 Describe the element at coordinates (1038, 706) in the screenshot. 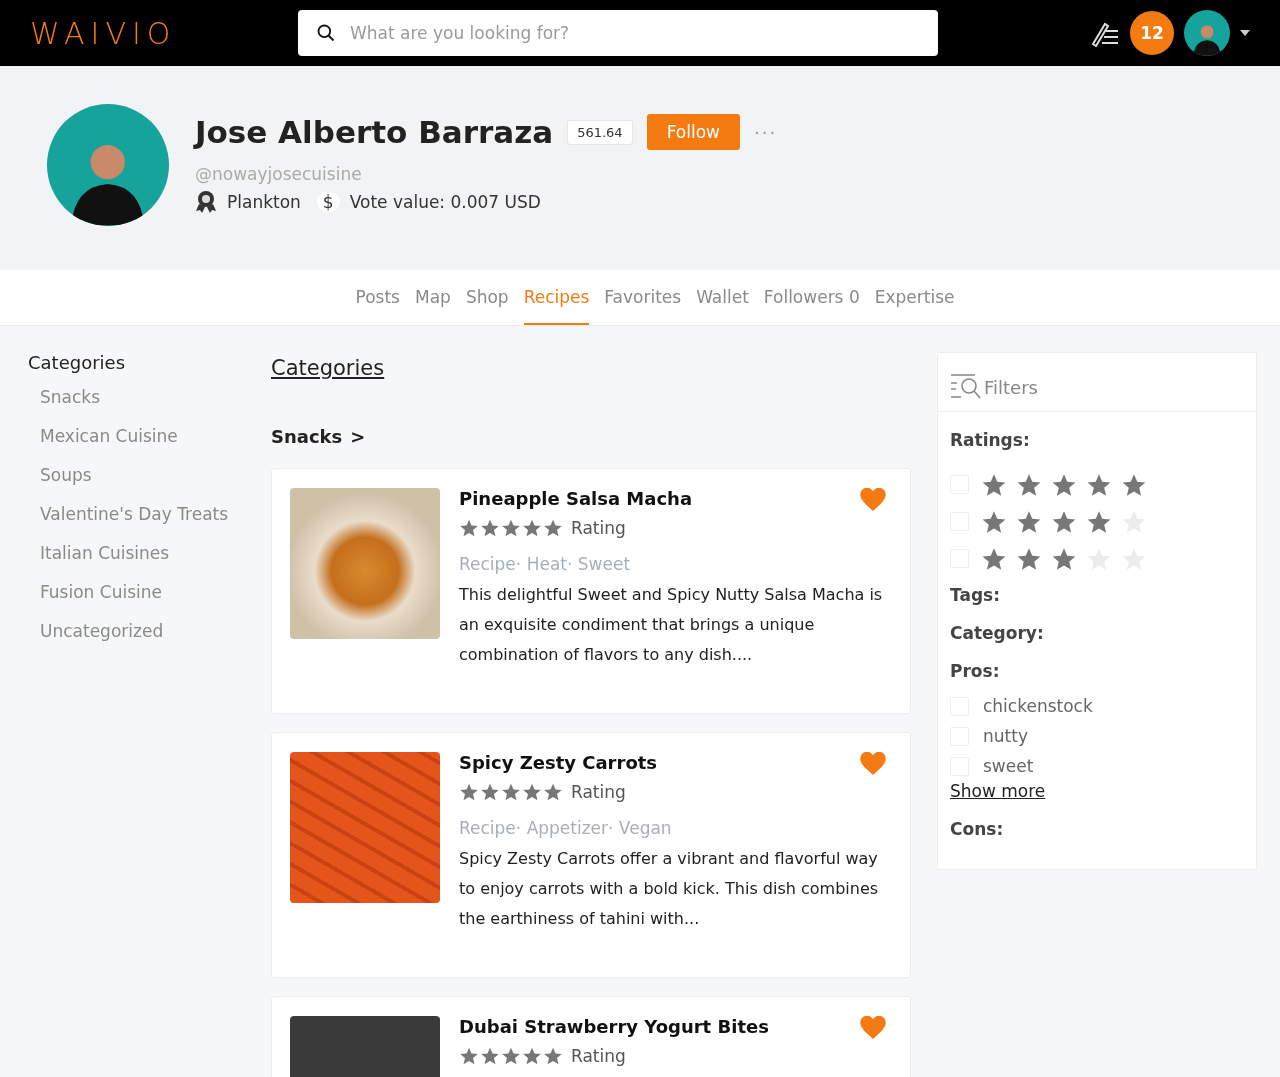

I see `pros-option: chickenstock` at that location.